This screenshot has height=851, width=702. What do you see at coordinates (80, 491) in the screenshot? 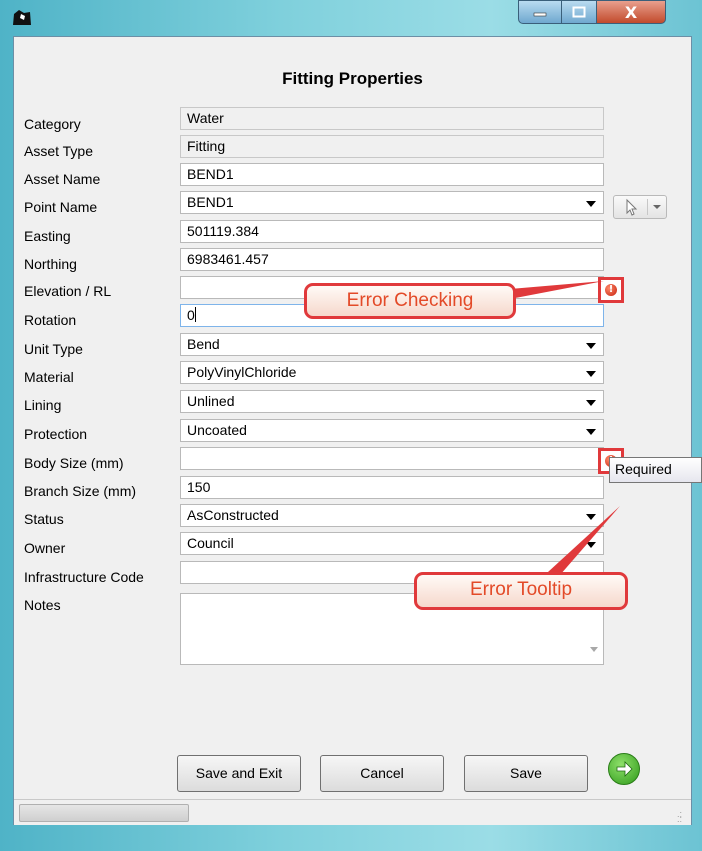
I see `branch-size-label: Branch Size (mm)` at bounding box center [80, 491].